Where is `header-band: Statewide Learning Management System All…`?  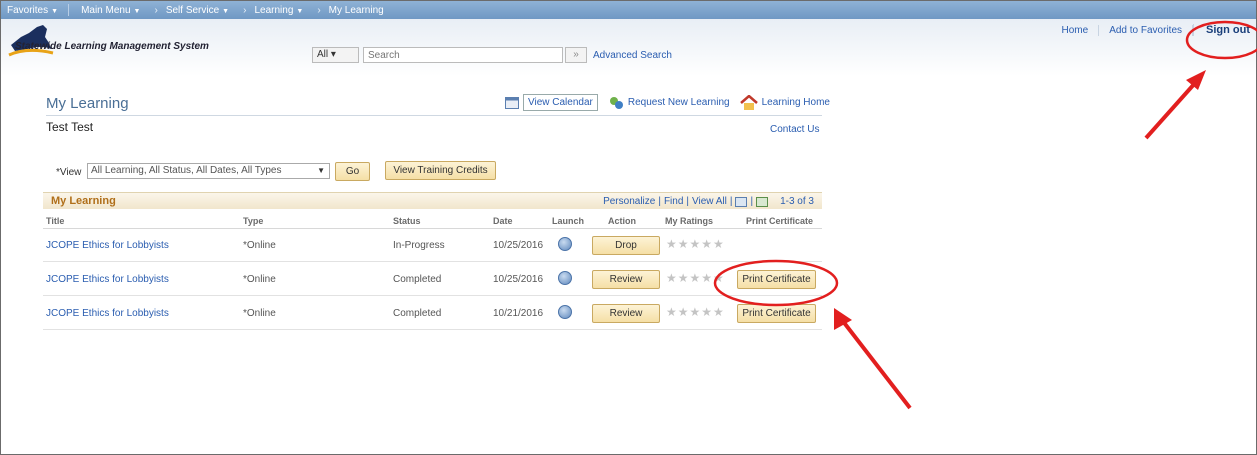
header-band: Statewide Learning Management System All… is located at coordinates (628, 47).